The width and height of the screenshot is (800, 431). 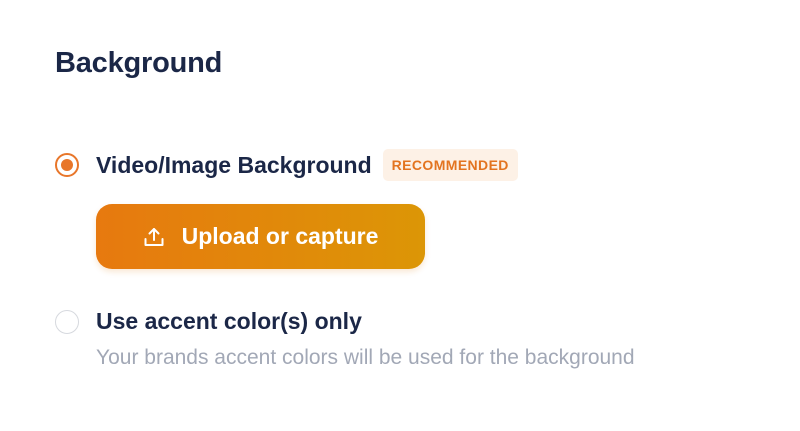 I want to click on radio-accent-color, so click(x=67, y=321).